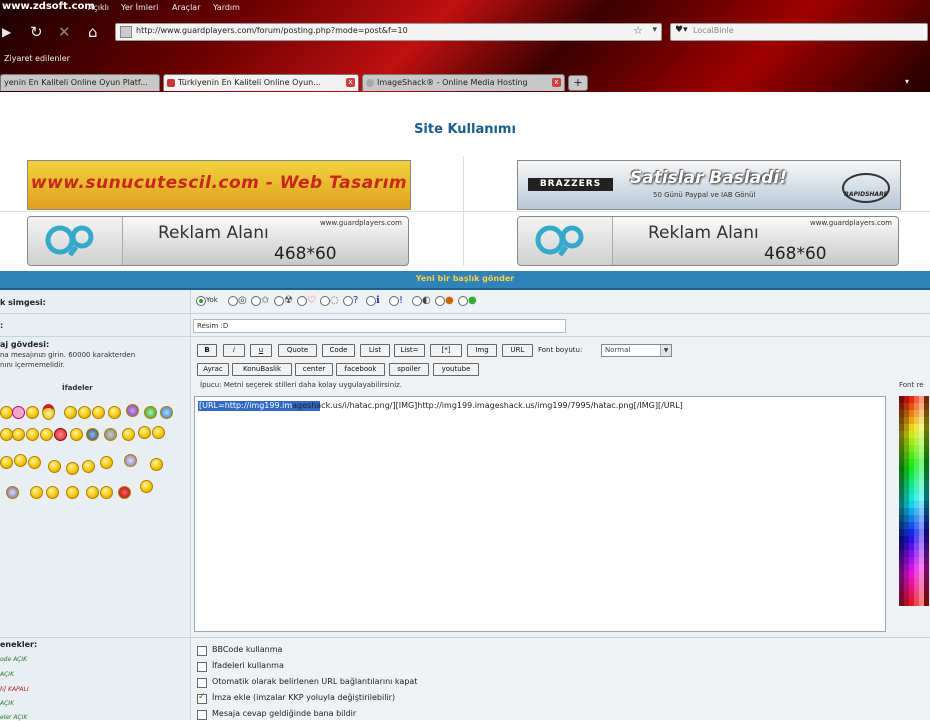  I want to click on tab-imageshack: ImageShack® - Online Media Hosting x, so click(463, 82).